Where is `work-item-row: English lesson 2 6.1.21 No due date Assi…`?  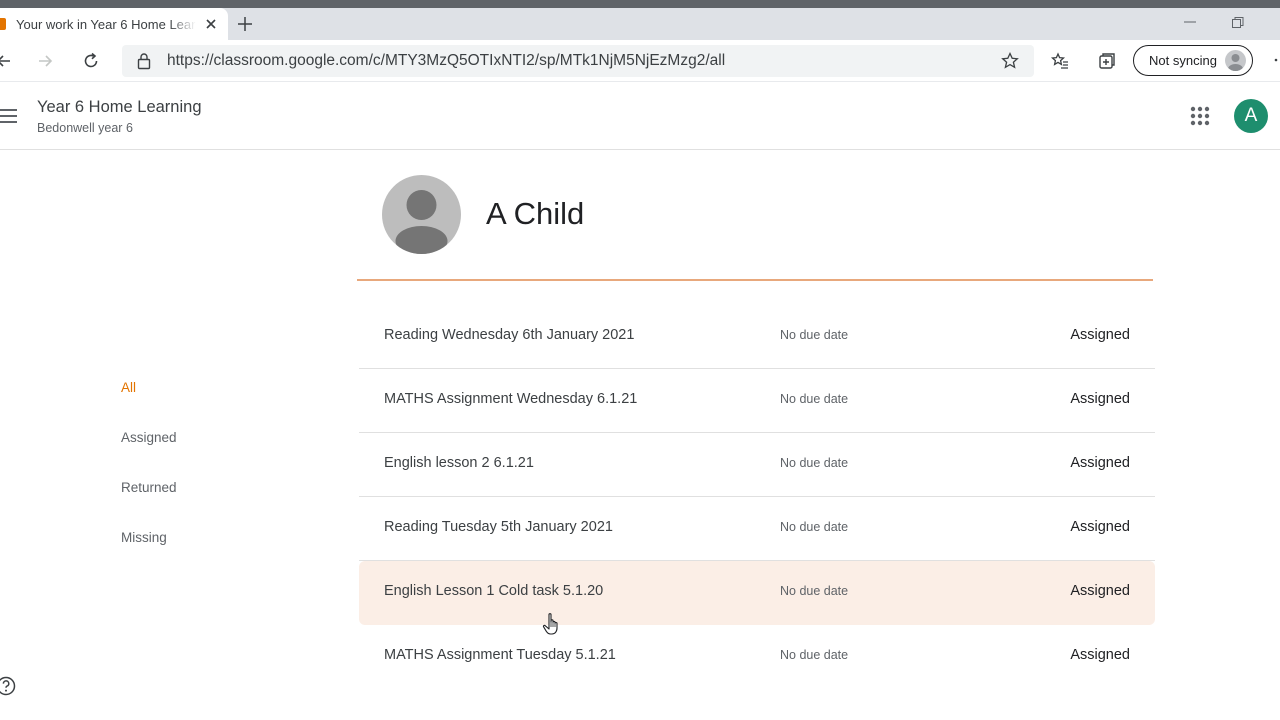 work-item-row: English lesson 2 6.1.21 No due date Assi… is located at coordinates (757, 465).